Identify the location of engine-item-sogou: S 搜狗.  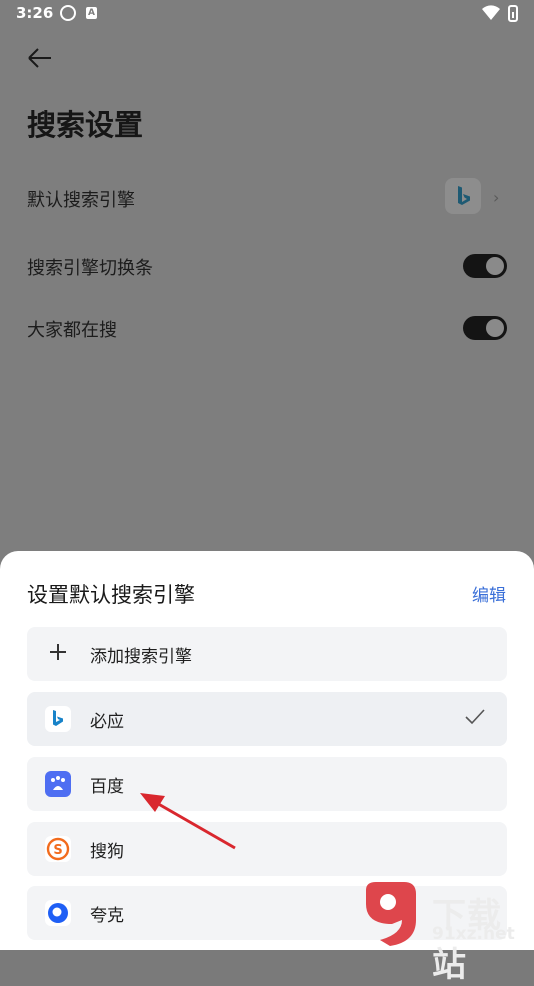
(267, 849).